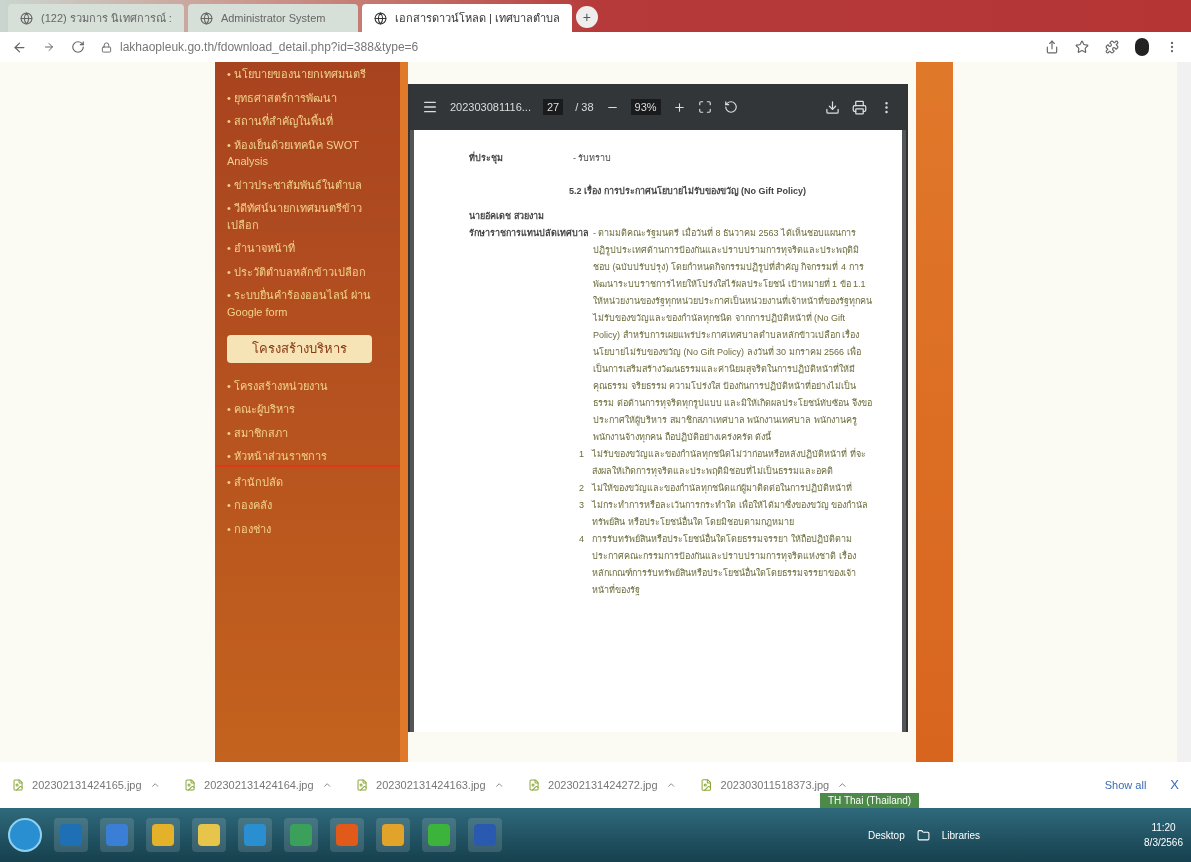 Image resolution: width=1191 pixels, height=862 pixels. Describe the element at coordinates (584, 107) in the screenshot. I see `page-count: / 38` at that location.